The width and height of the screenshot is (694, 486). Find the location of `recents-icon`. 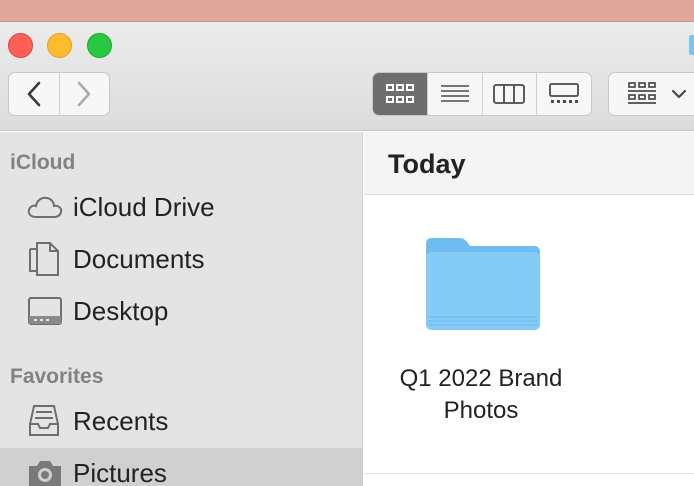

recents-icon is located at coordinates (46, 421).